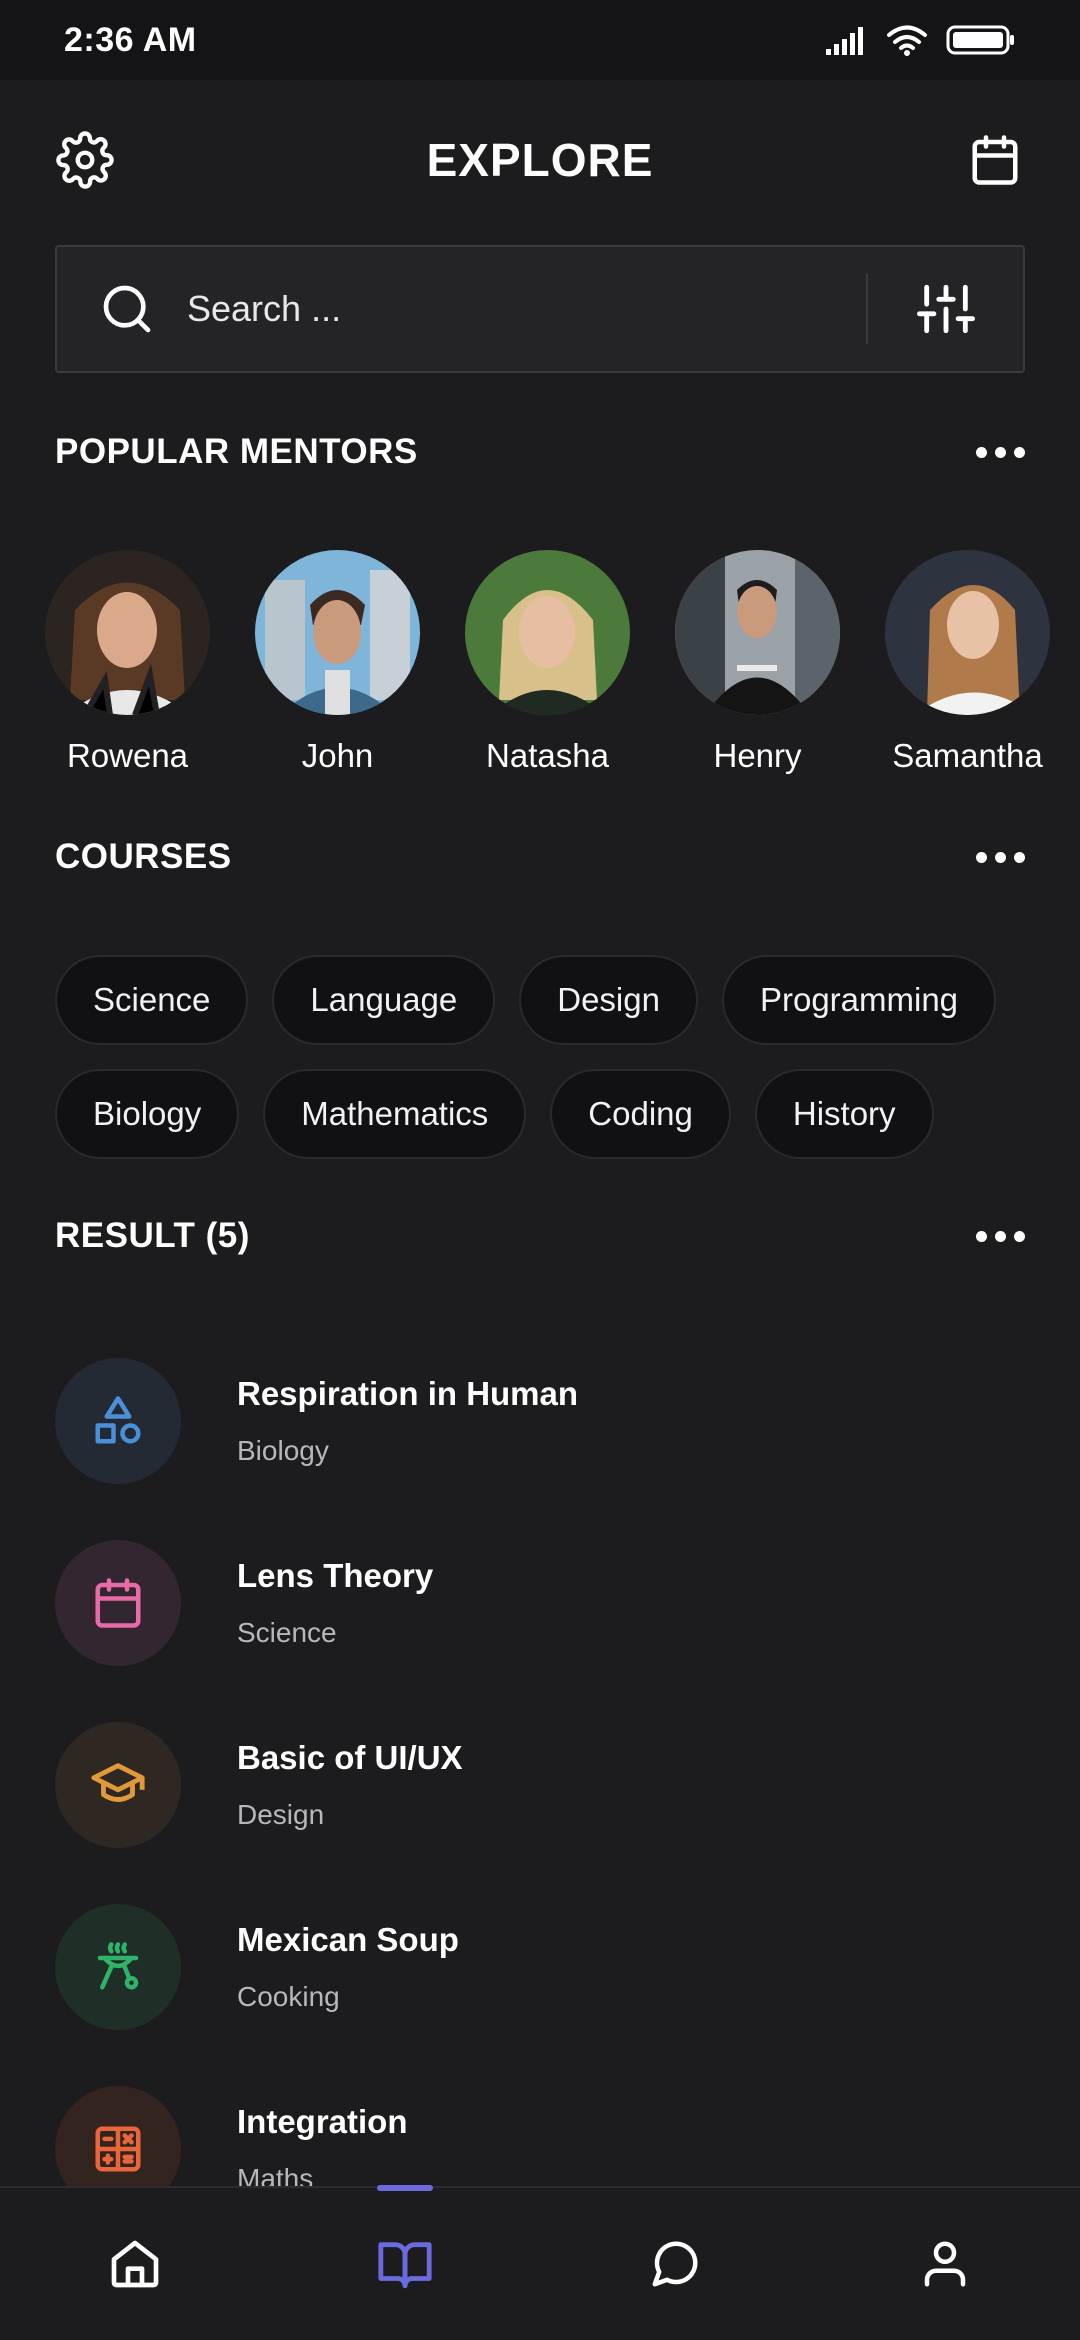 The width and height of the screenshot is (1080, 2340). I want to click on results-section-header: RESULT (5), so click(540, 1236).